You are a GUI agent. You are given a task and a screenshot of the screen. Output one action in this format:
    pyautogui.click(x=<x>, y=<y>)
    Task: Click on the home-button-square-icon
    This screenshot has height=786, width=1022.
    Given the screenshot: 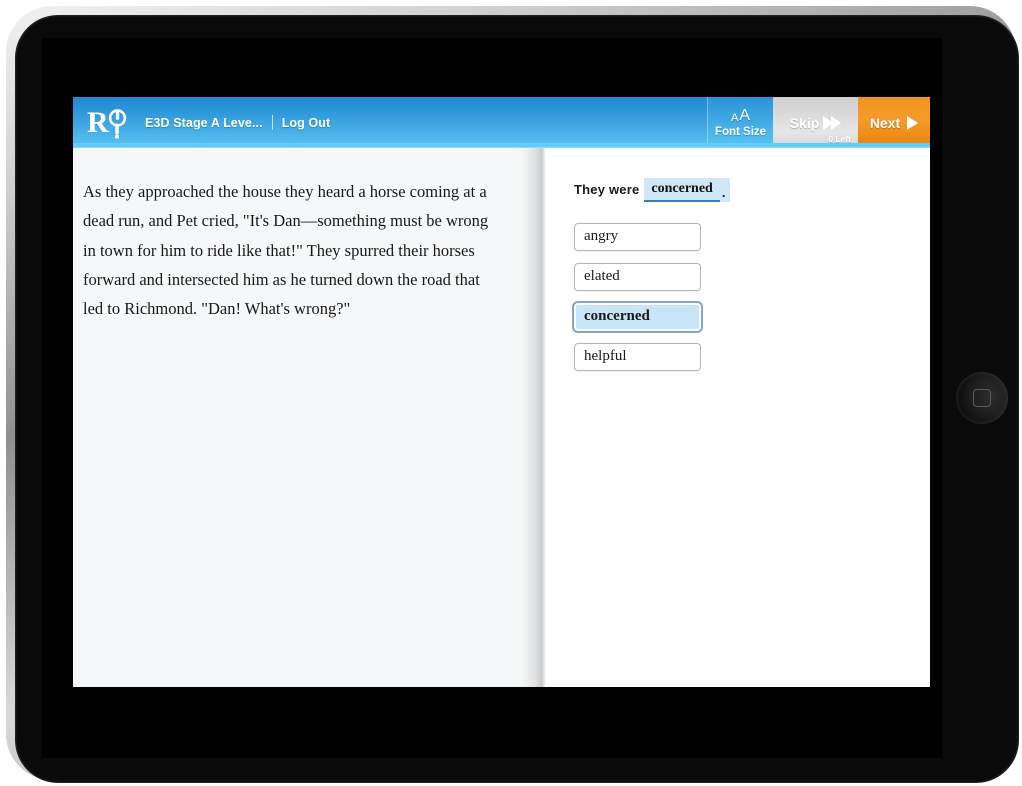 What is the action you would take?
    pyautogui.click(x=982, y=398)
    